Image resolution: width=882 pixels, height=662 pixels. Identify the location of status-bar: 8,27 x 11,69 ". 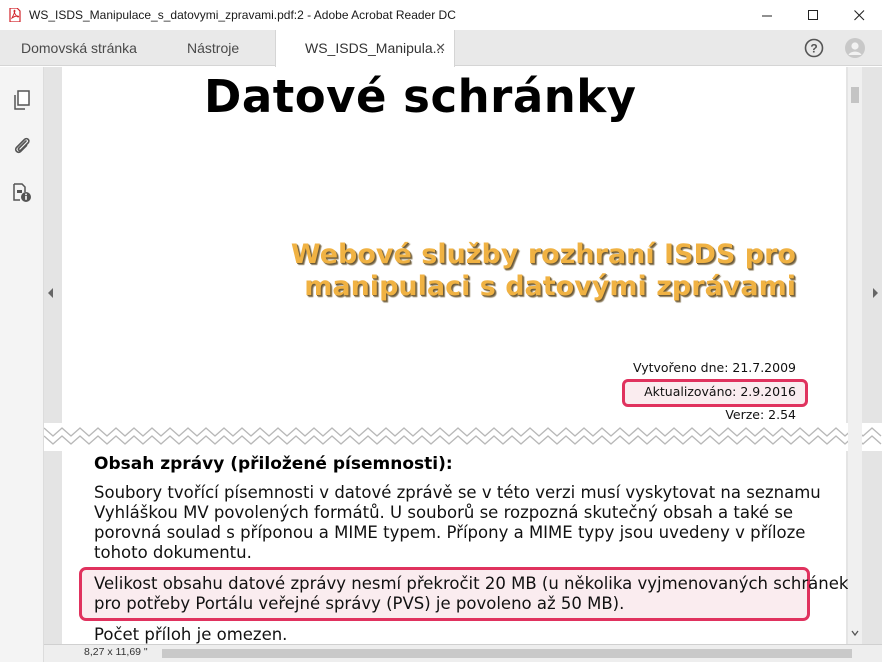
(463, 653).